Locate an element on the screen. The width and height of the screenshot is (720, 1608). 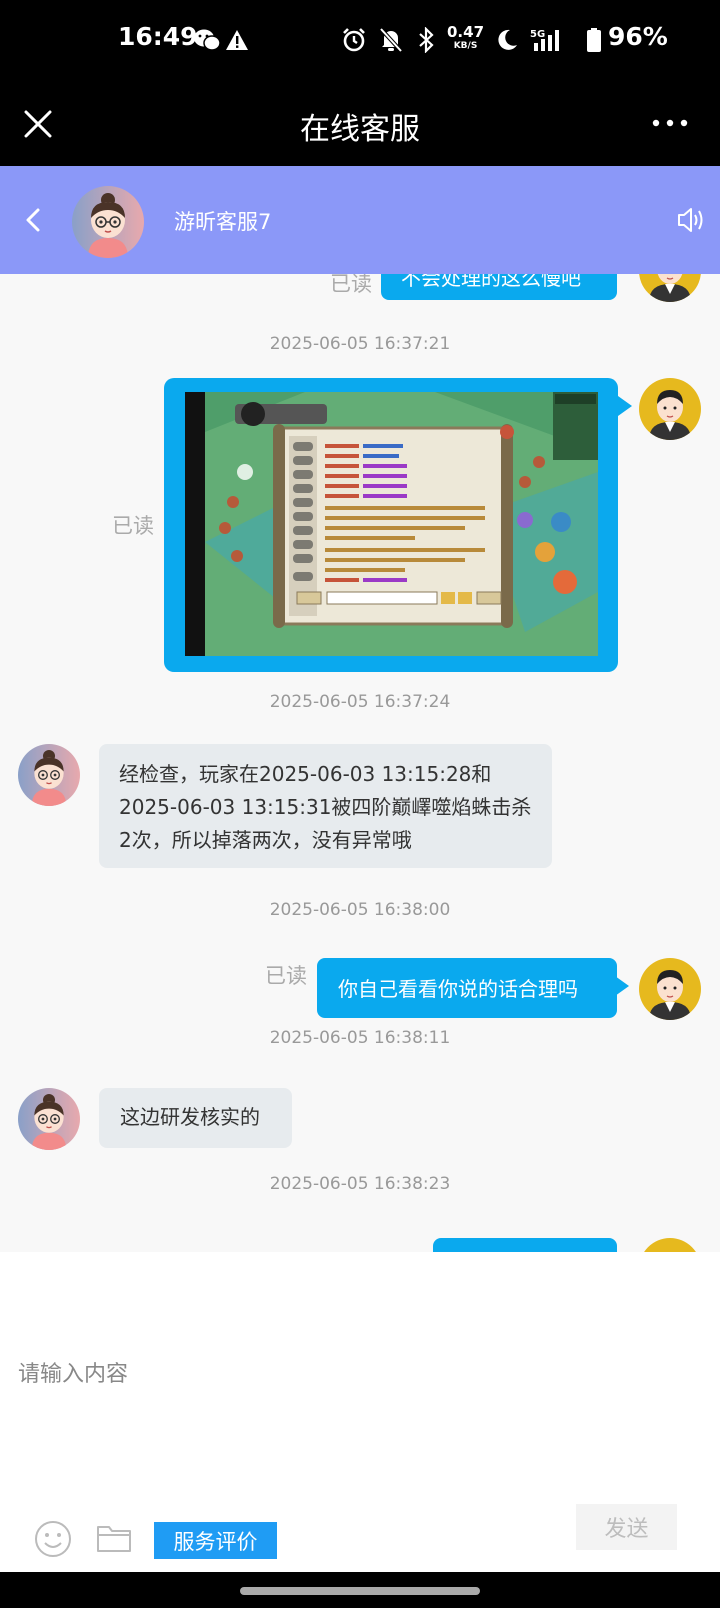
alarm-icon is located at coordinates (354, 40).